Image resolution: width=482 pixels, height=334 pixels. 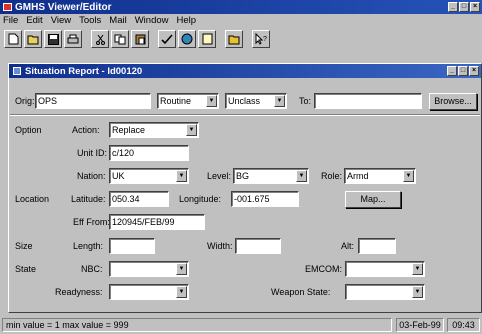 What do you see at coordinates (61, 20) in the screenshot?
I see `menu-view: View` at bounding box center [61, 20].